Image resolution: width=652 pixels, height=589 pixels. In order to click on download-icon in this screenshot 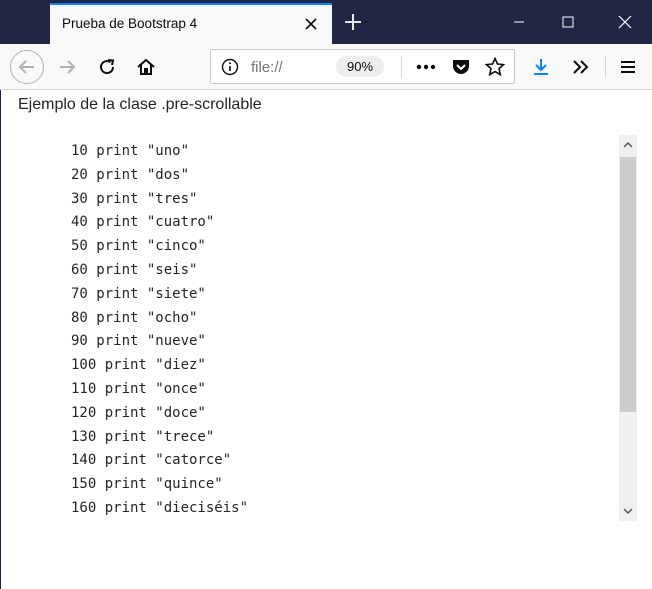, I will do `click(541, 67)`.